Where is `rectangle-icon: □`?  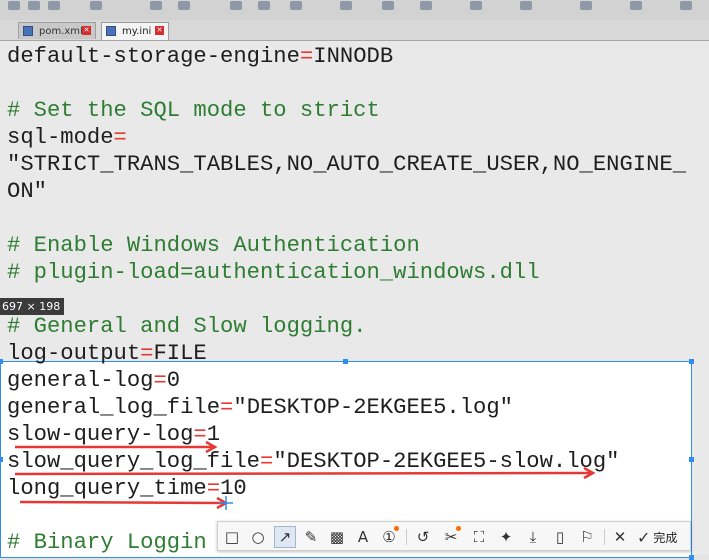 rectangle-icon: □ is located at coordinates (232, 537).